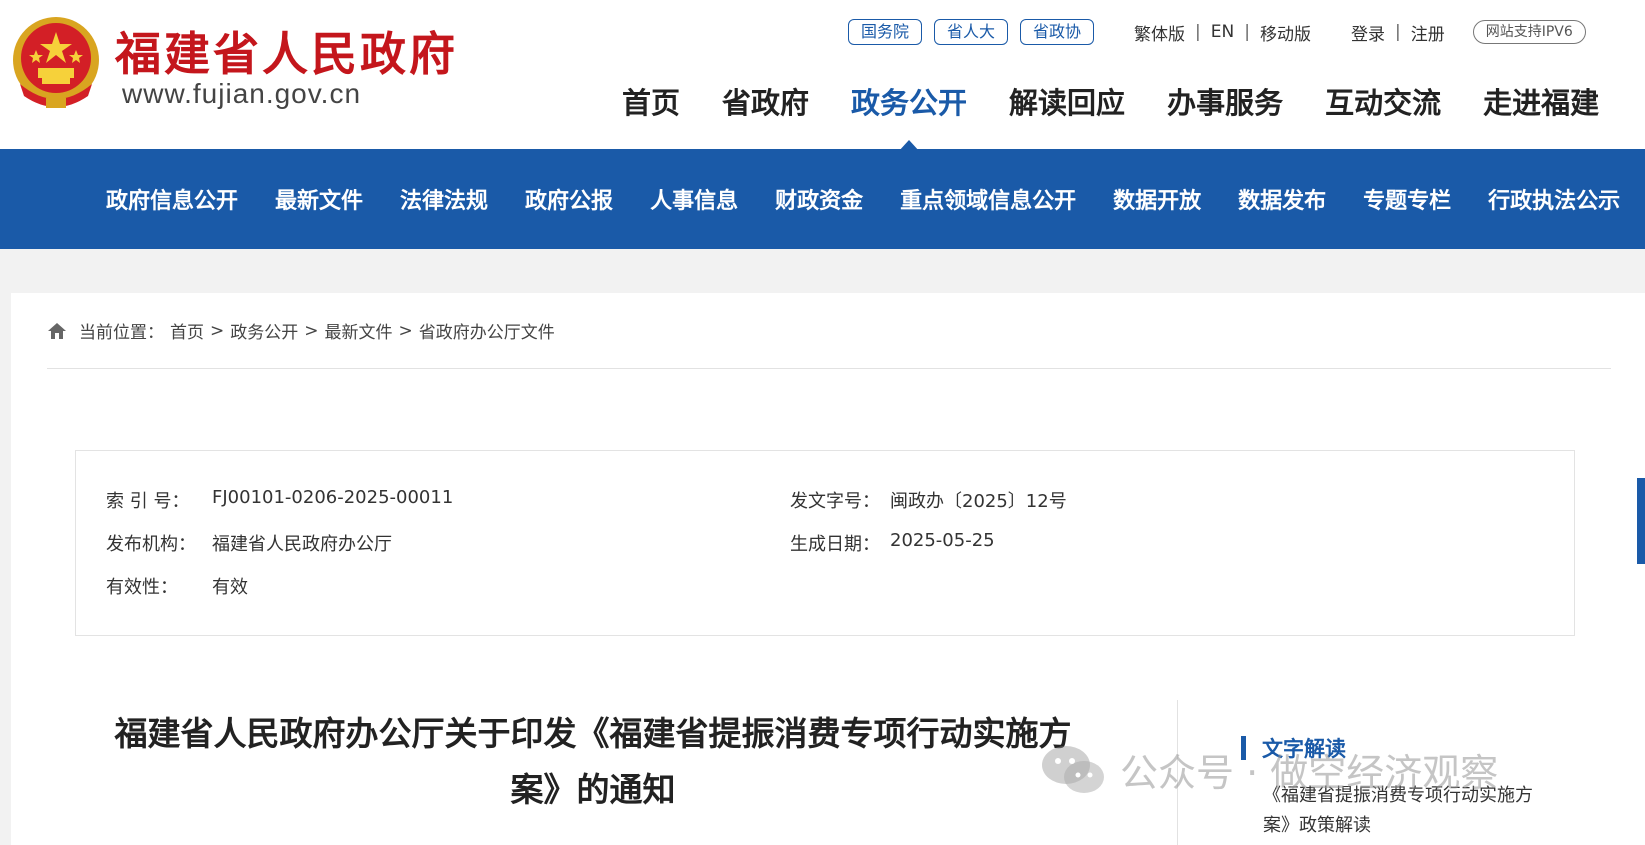  What do you see at coordinates (333, 497) in the screenshot?
I see `meta-index-value: FJ00101-0206-2025-00011` at bounding box center [333, 497].